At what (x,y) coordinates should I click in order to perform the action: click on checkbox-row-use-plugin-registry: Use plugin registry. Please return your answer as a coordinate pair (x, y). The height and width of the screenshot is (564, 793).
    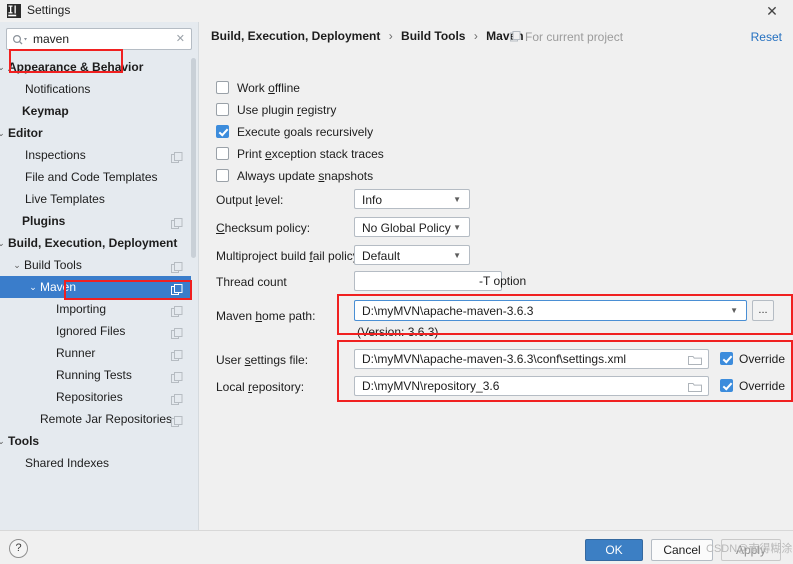
    Looking at the image, I should click on (276, 110).